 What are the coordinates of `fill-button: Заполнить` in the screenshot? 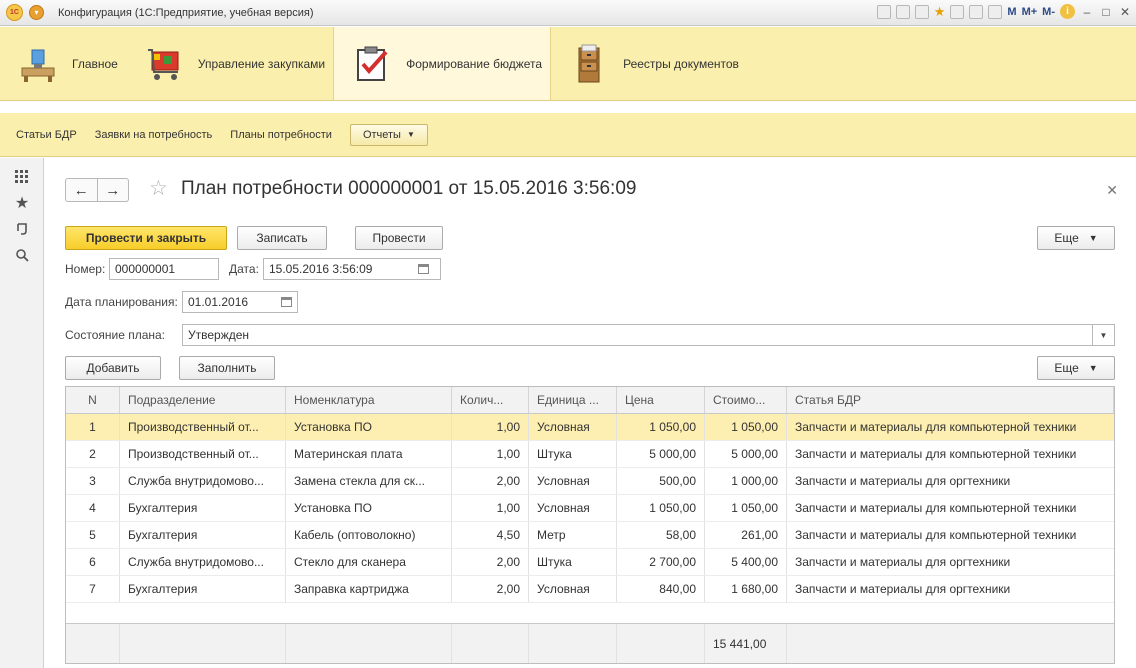 It's located at (227, 368).